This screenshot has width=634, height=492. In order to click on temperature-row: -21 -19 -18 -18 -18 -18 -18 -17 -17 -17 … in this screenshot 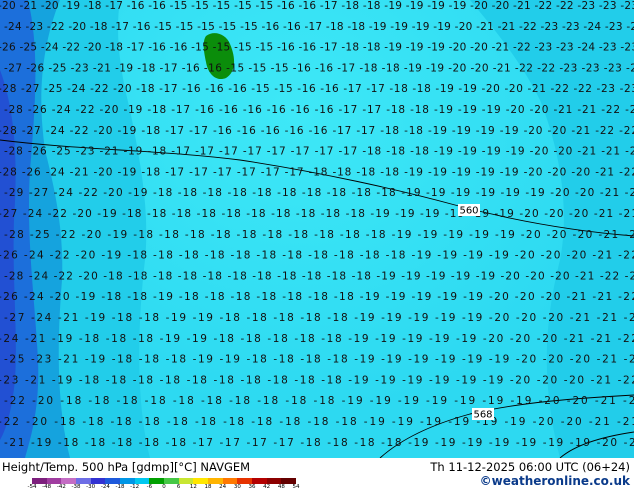, I will do `click(319, 443)`.